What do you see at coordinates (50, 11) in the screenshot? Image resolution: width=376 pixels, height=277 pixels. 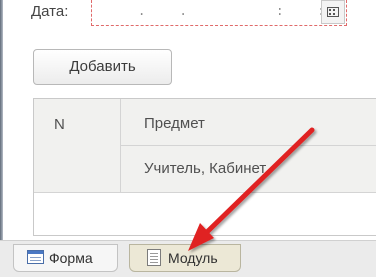 I see `date-label: Дата:` at bounding box center [50, 11].